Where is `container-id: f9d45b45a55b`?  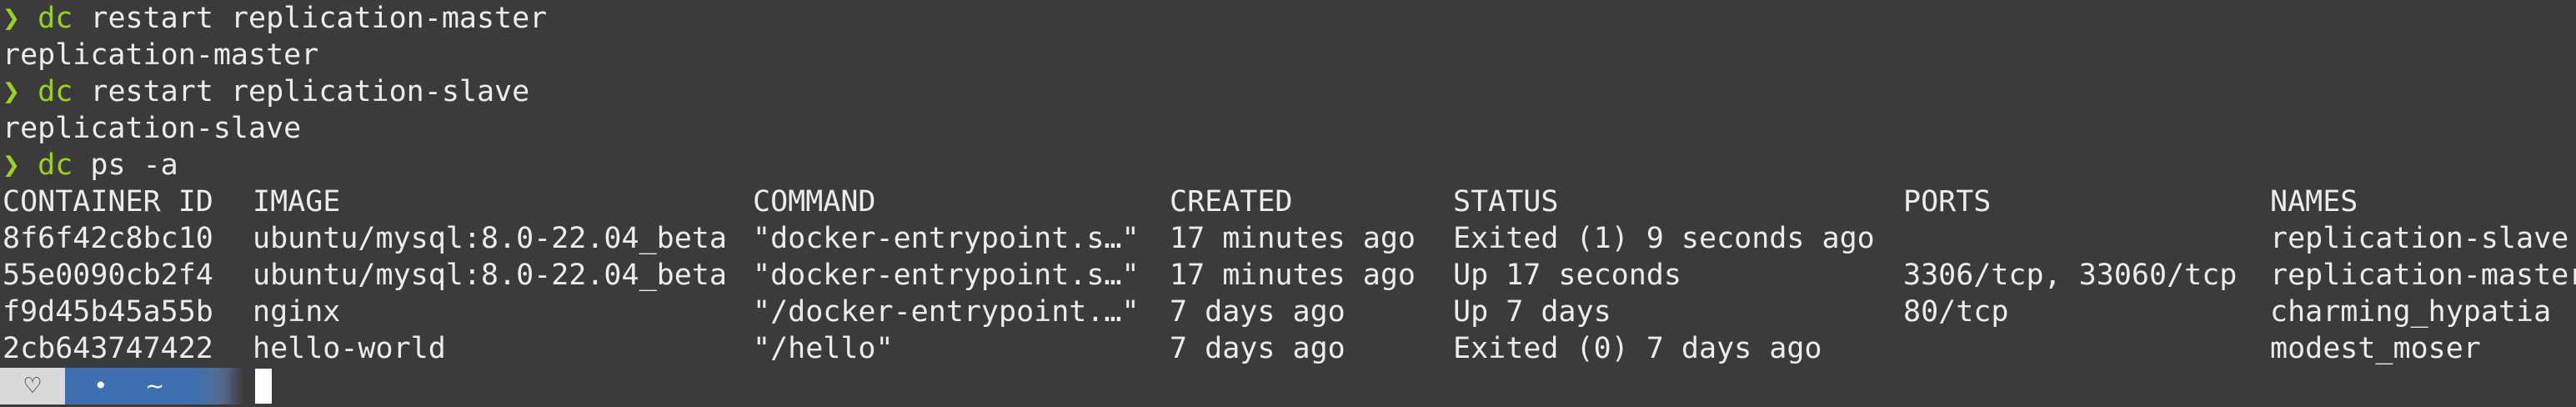 container-id: f9d45b45a55b is located at coordinates (108, 312).